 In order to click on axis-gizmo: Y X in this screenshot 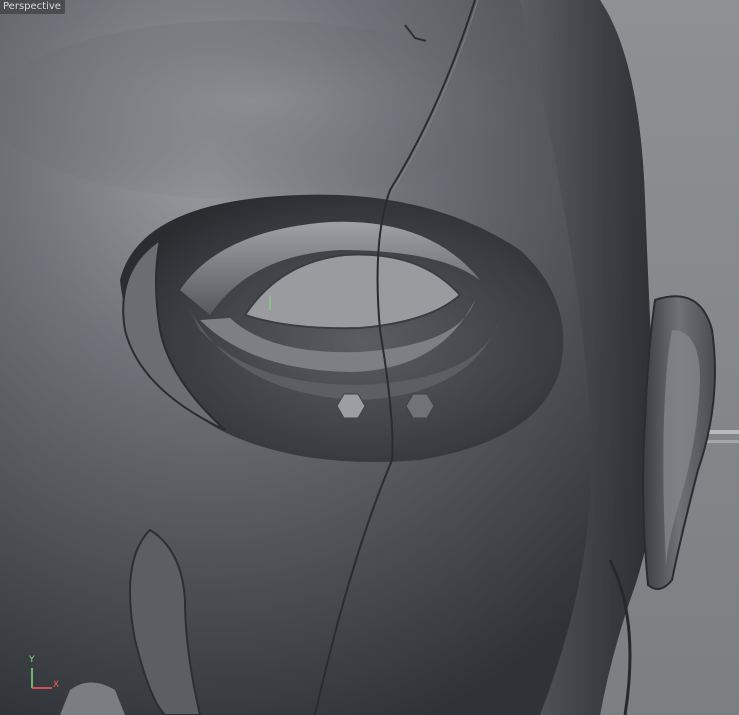, I will do `click(47, 675)`.